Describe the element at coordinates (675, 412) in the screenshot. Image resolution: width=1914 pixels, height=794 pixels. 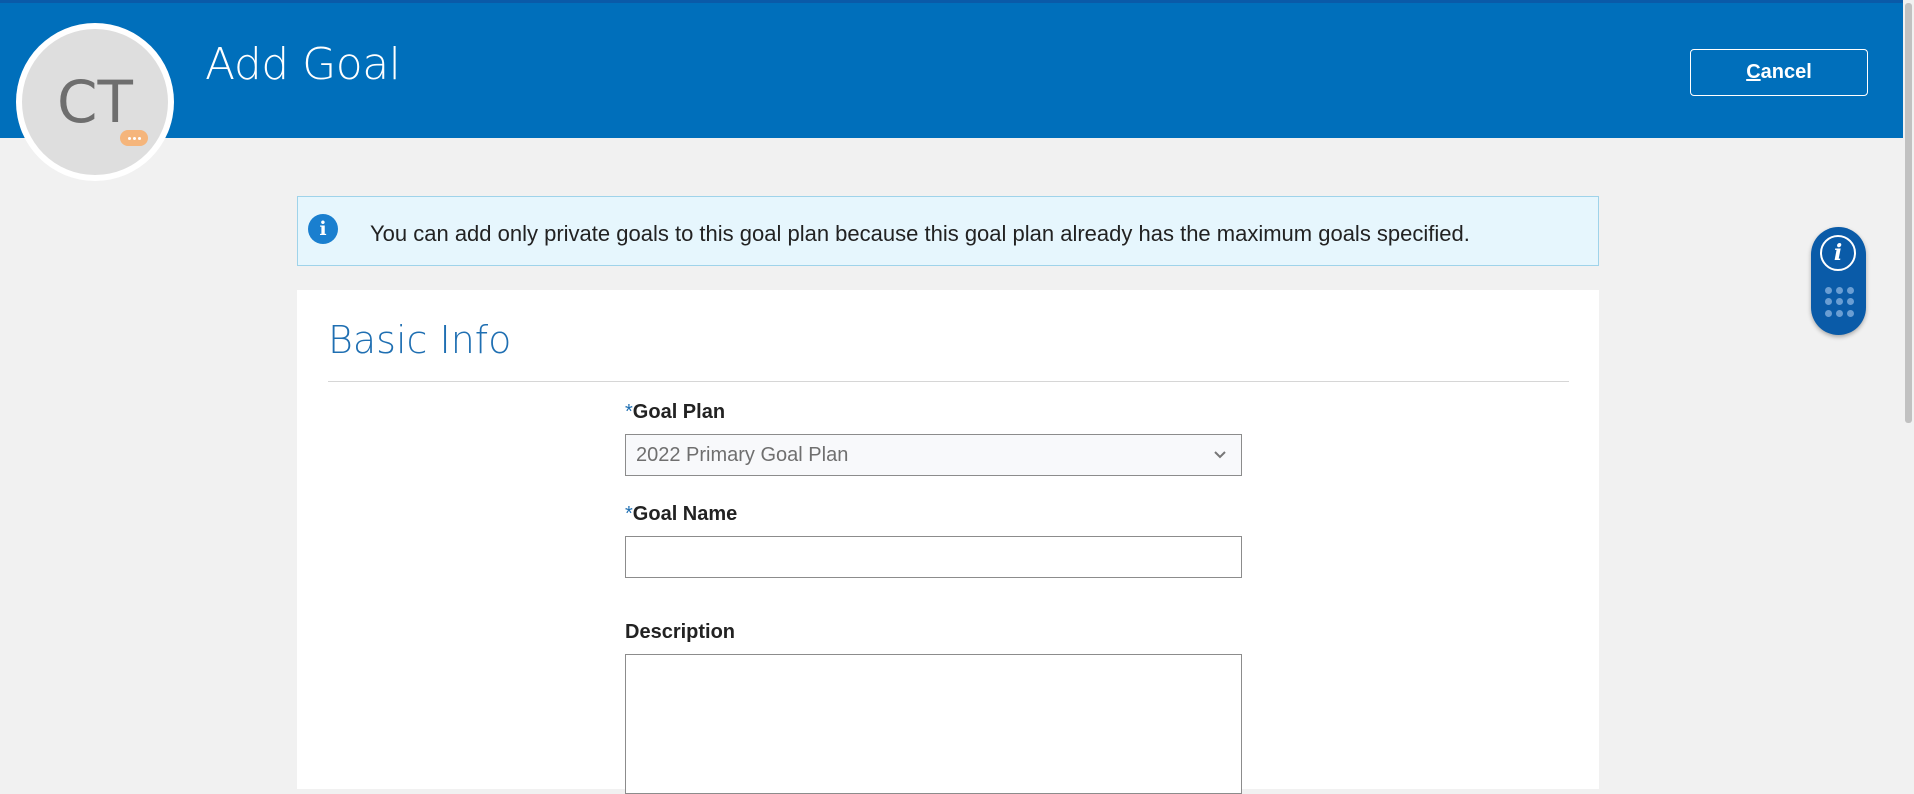
I see `goal-plan-label: *Goal Plan` at that location.